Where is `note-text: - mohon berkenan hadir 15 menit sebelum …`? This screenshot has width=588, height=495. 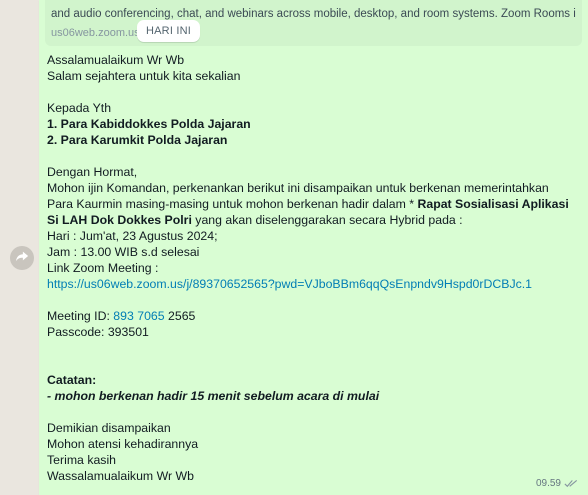
note-text: - mohon berkenan hadir 15 menit sebelum … is located at coordinates (213, 396).